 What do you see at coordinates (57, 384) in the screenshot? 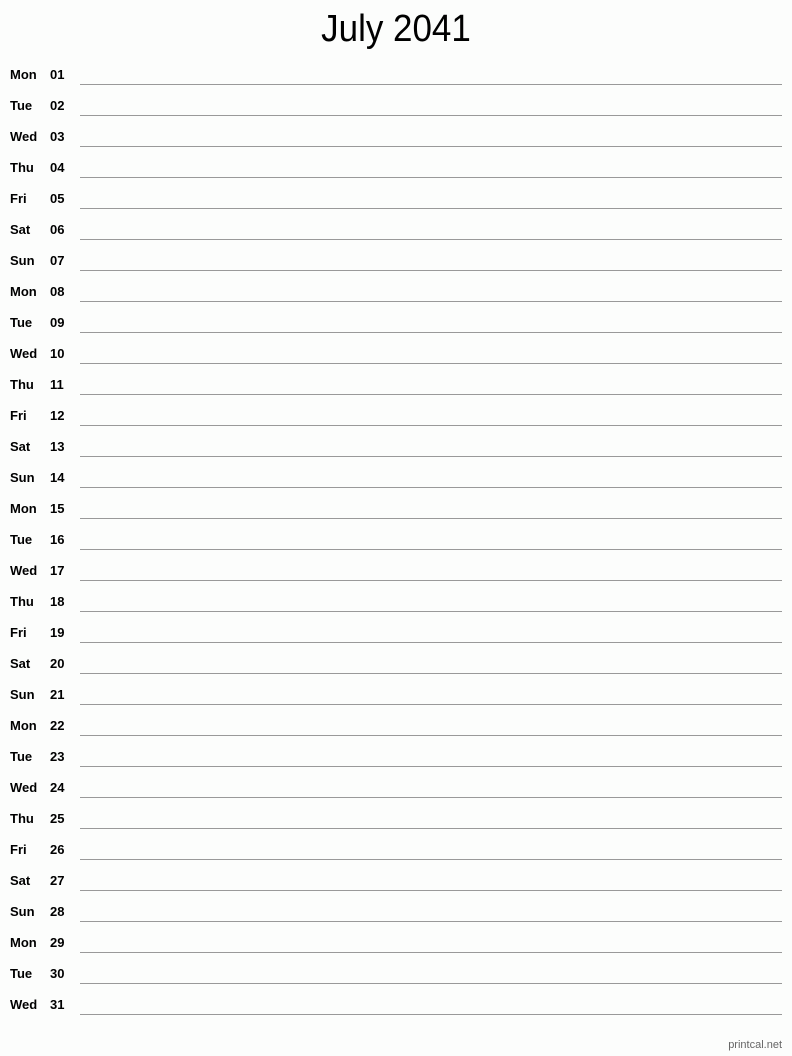
I see `day-number: 11` at bounding box center [57, 384].